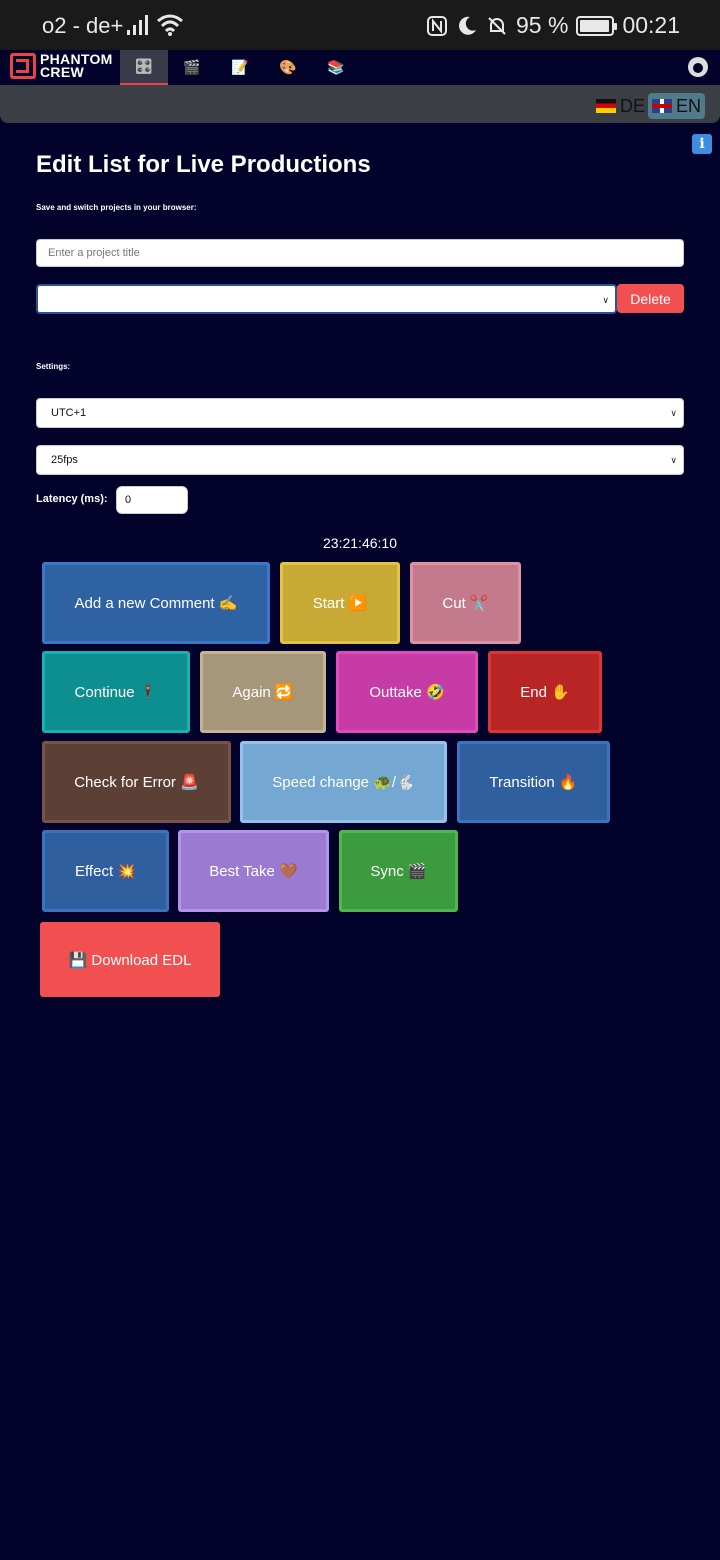  I want to click on best-take-button: Best Take 🤎, so click(253, 871).